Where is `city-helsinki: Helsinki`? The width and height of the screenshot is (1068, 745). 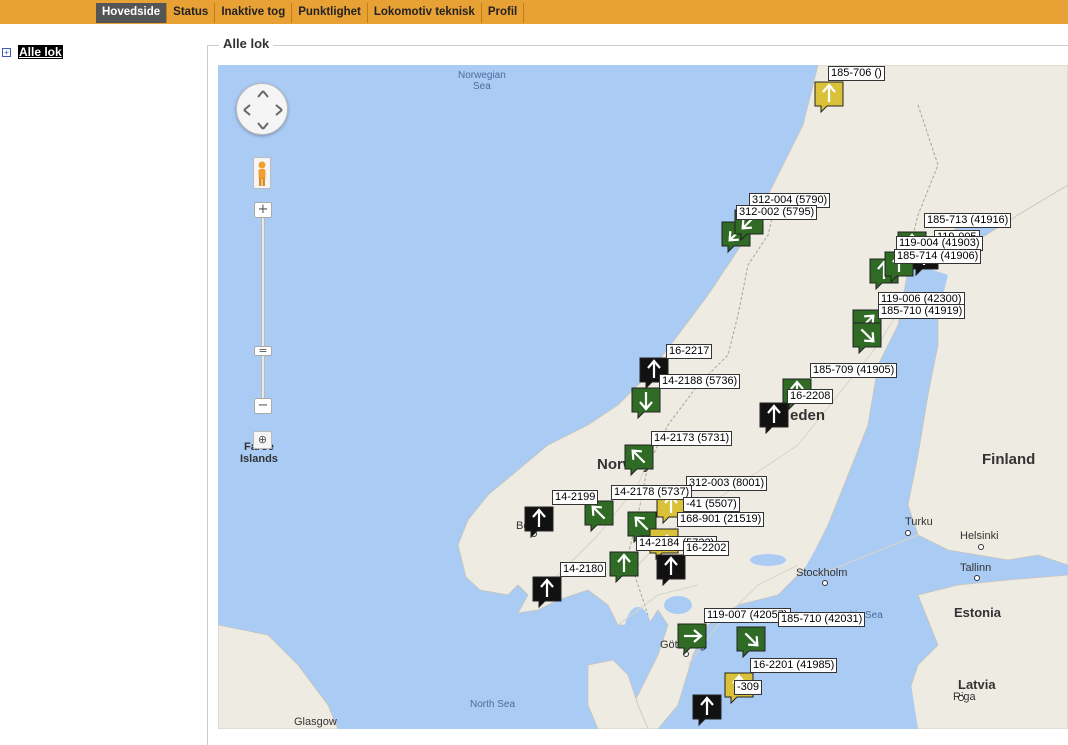 city-helsinki: Helsinki is located at coordinates (979, 536).